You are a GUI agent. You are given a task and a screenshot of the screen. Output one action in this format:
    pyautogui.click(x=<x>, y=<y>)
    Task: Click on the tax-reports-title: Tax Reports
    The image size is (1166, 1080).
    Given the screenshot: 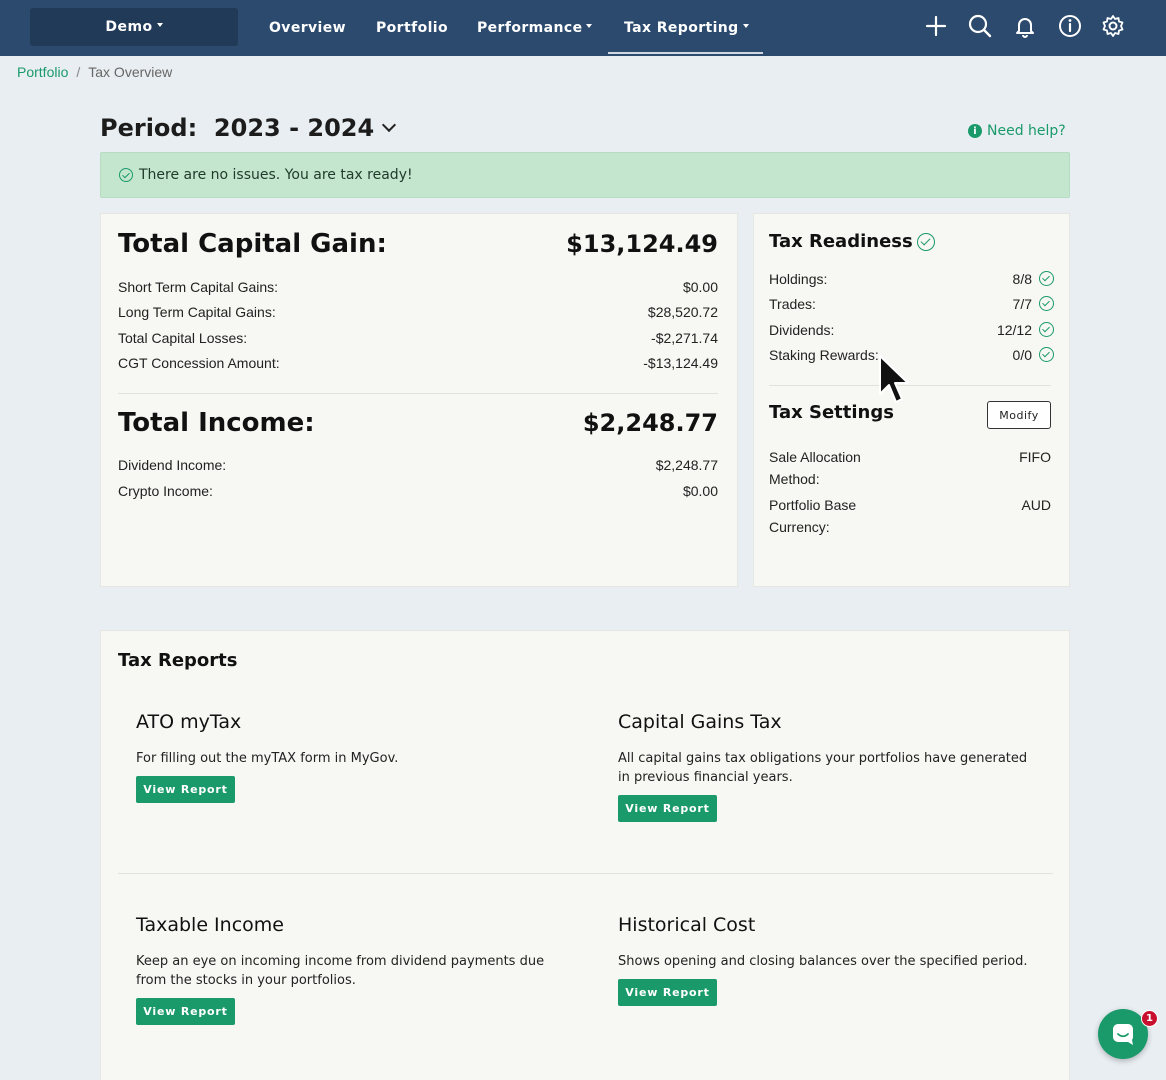 What is the action you would take?
    pyautogui.click(x=178, y=660)
    